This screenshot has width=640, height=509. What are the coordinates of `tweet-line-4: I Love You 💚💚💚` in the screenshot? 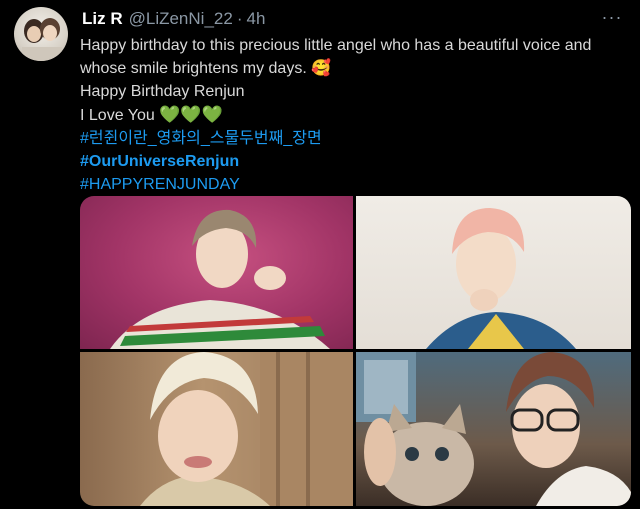 It's located at (355, 115).